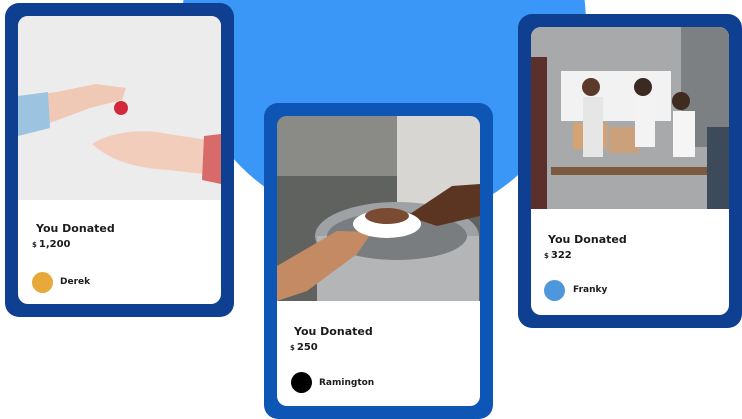  What do you see at coordinates (630, 118) in the screenshot?
I see `volunteers-photo` at bounding box center [630, 118].